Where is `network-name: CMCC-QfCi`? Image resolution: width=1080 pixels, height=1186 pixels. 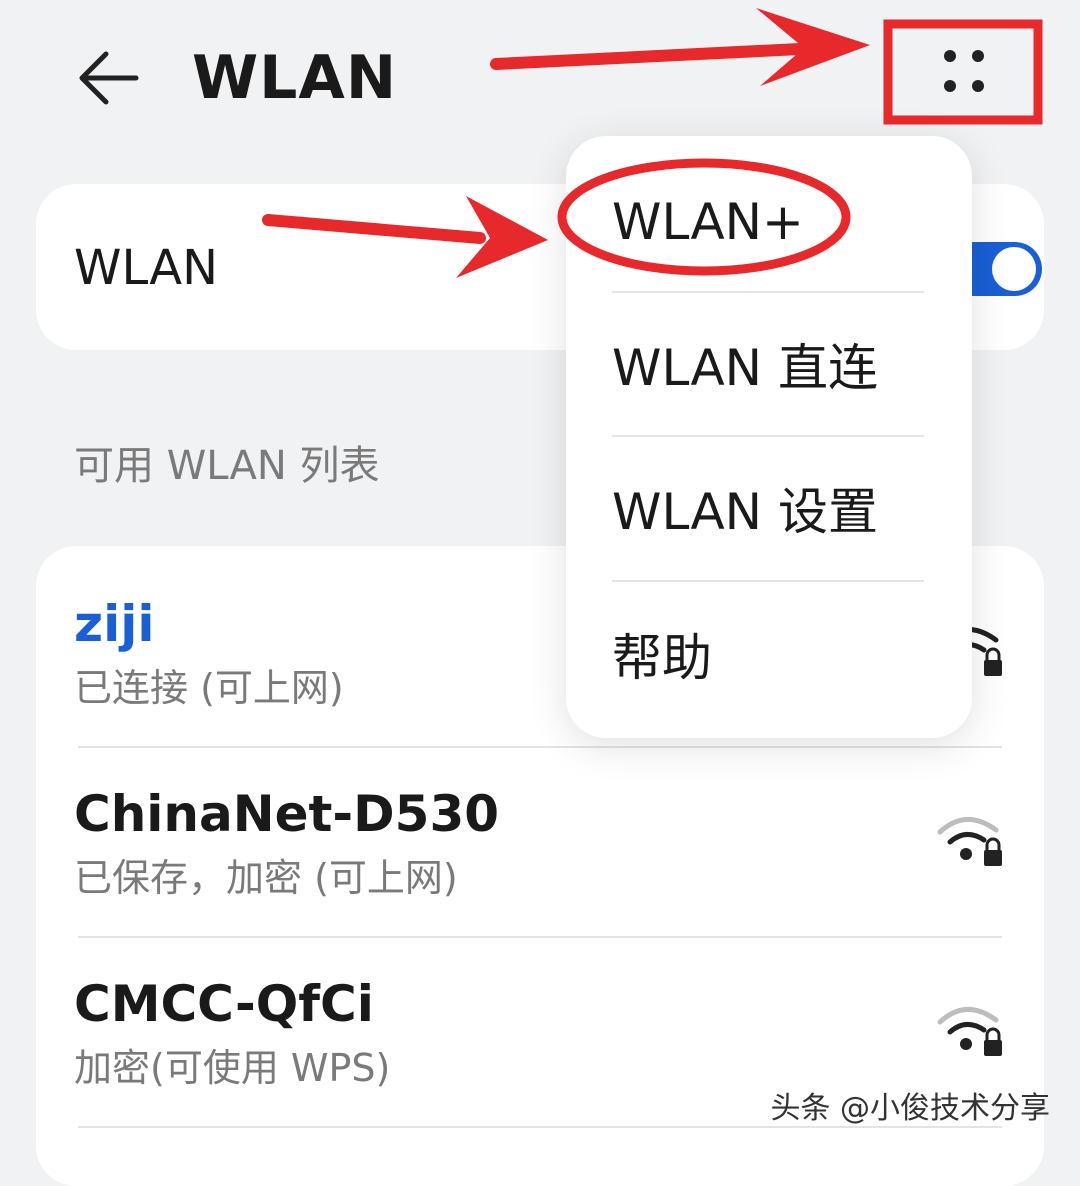 network-name: CMCC-QfCi is located at coordinates (224, 1004).